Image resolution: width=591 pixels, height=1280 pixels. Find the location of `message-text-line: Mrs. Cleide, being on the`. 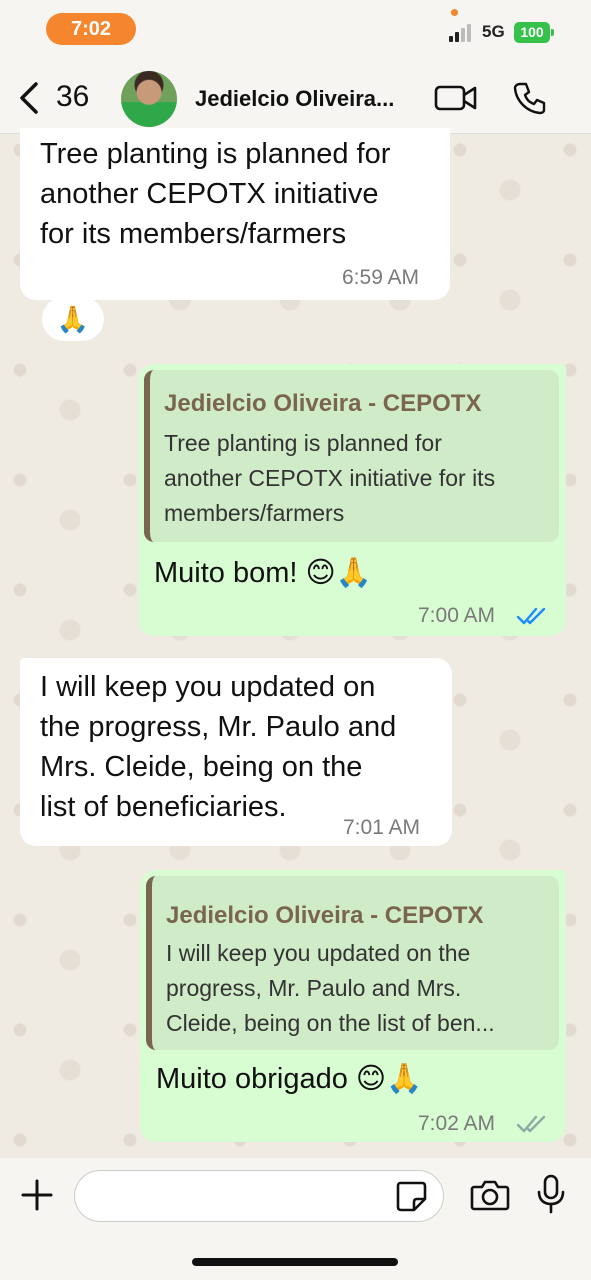

message-text-line: Mrs. Cleide, being on the is located at coordinates (201, 767).